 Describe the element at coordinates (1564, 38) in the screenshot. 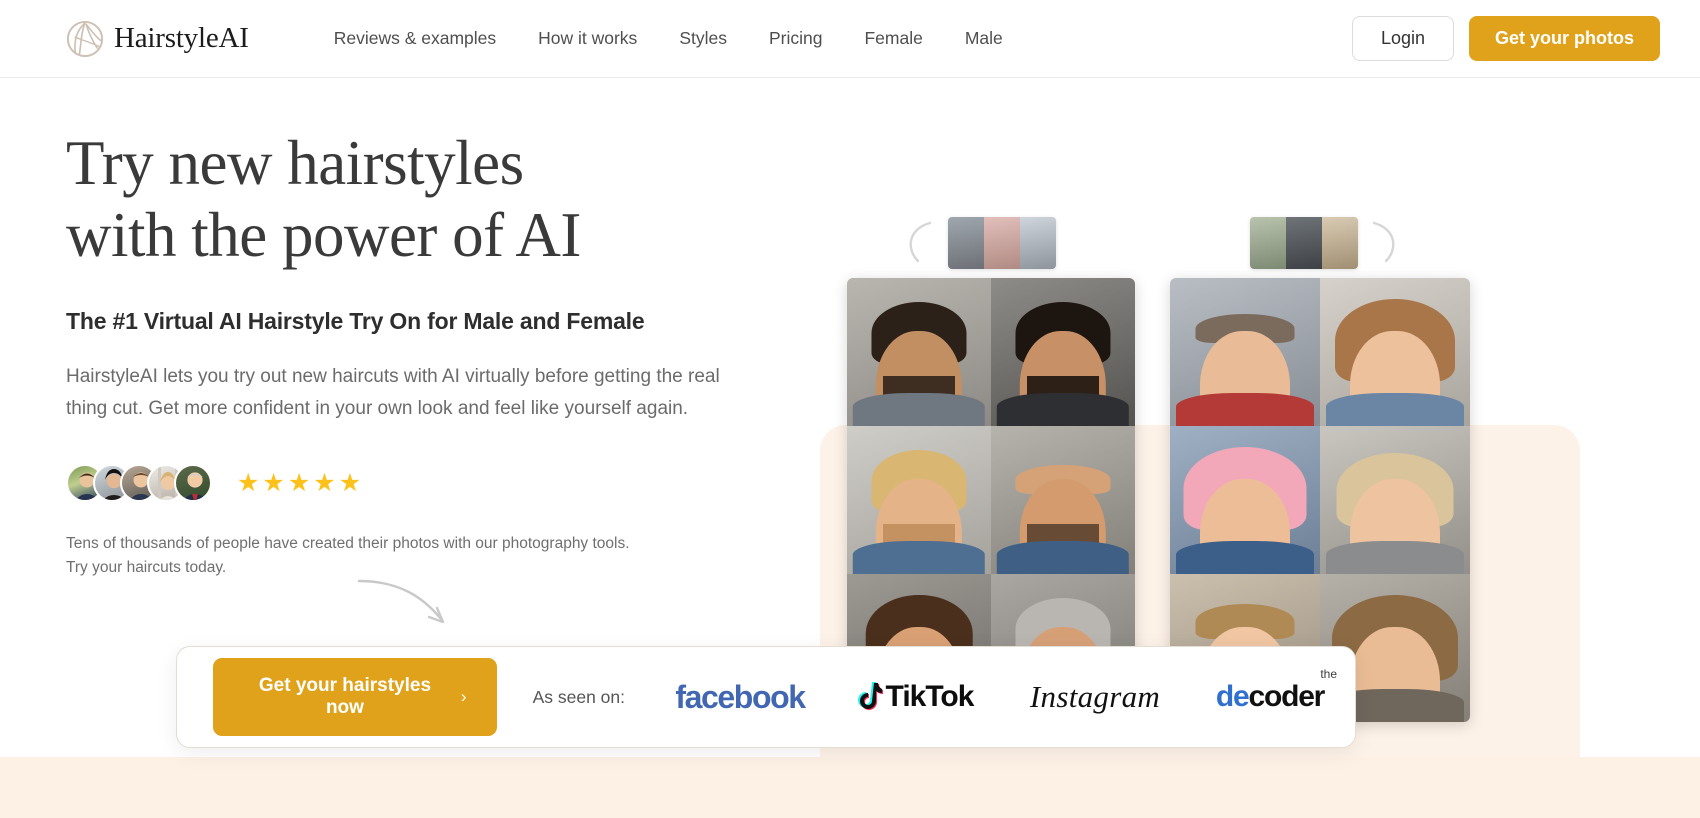

I see `get-your-photos-button: Get your photos` at that location.